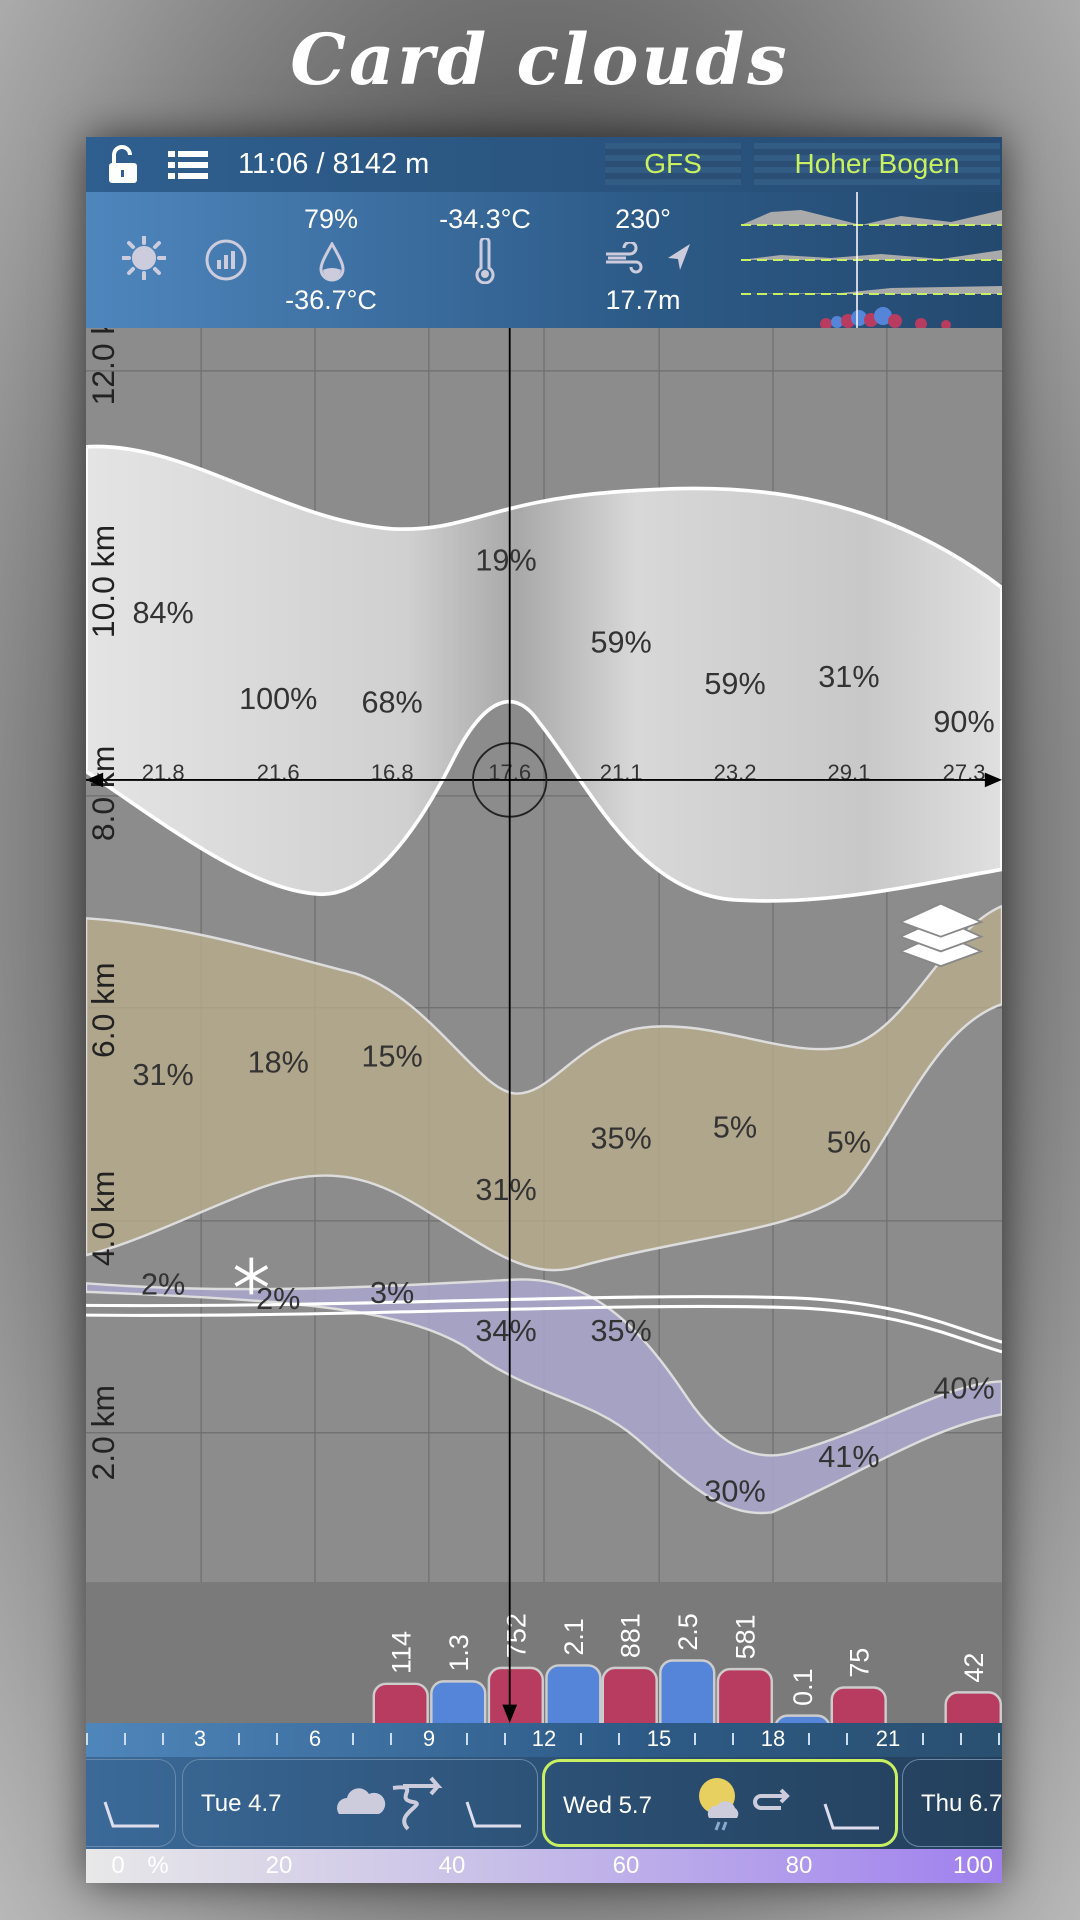  I want to click on dewpoint-value: -36.7°C, so click(331, 300).